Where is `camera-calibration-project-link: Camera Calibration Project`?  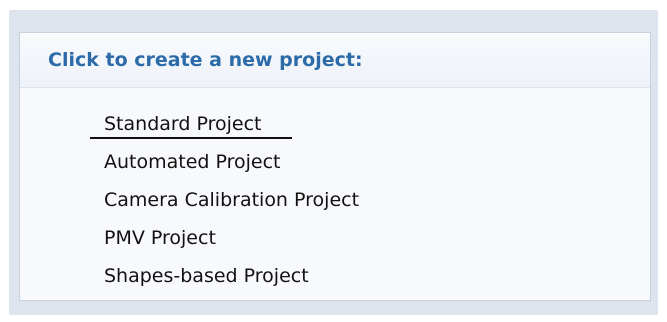
camera-calibration-project-link: Camera Calibration Project is located at coordinates (231, 200).